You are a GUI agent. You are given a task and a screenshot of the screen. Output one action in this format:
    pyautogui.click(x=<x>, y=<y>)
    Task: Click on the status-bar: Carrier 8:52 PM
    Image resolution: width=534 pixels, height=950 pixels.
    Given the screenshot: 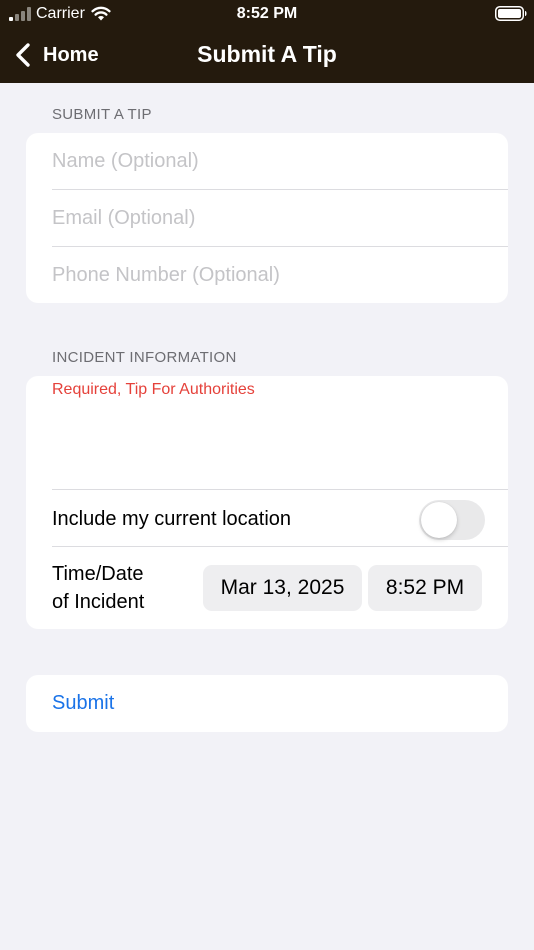 What is the action you would take?
    pyautogui.click(x=267, y=14)
    